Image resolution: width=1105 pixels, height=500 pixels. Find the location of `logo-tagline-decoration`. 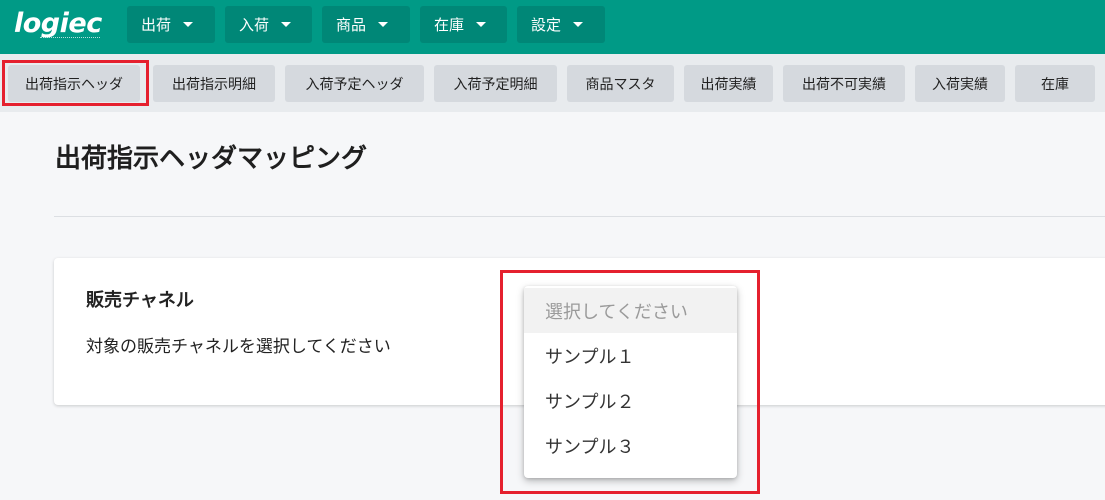

logo-tagline-decoration is located at coordinates (70, 38).